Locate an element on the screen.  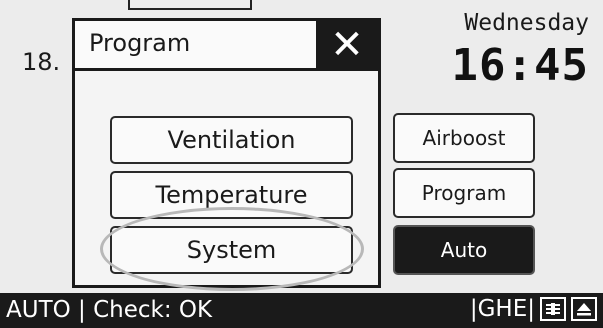
top-tab-notch is located at coordinates (190, 5).